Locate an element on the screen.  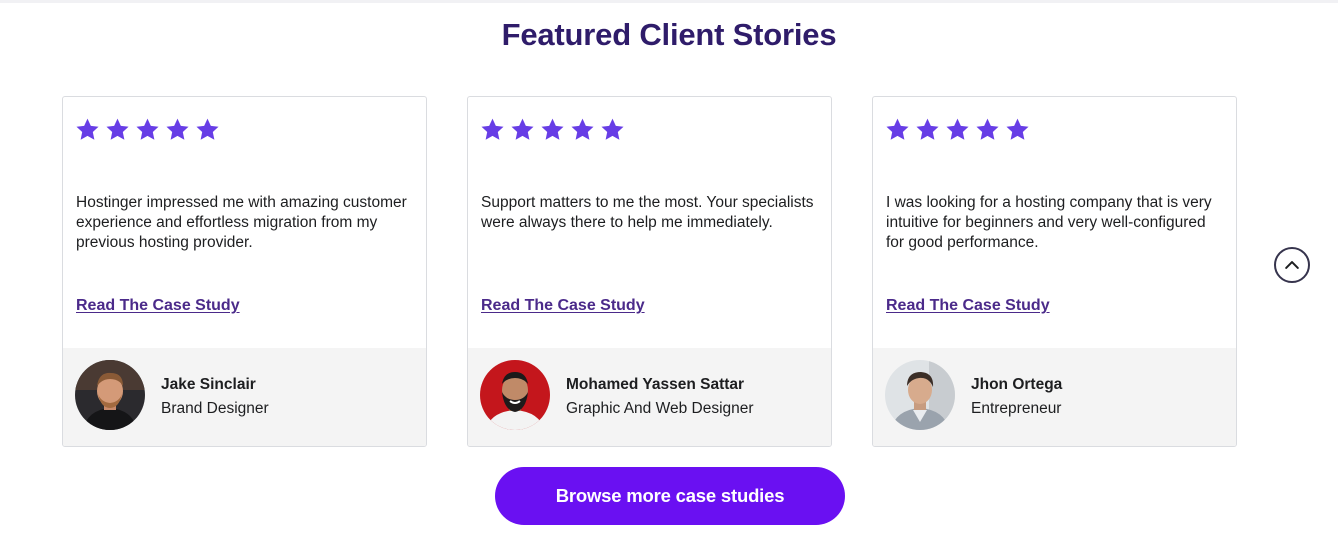
scroll-top-button is located at coordinates (1292, 265).